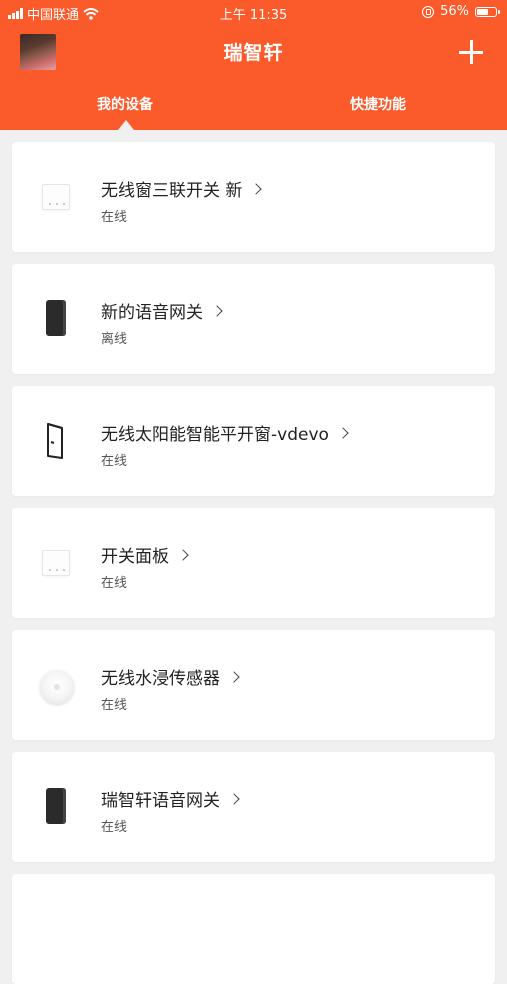  I want to click on device-name: 新的语音网关, so click(162, 310).